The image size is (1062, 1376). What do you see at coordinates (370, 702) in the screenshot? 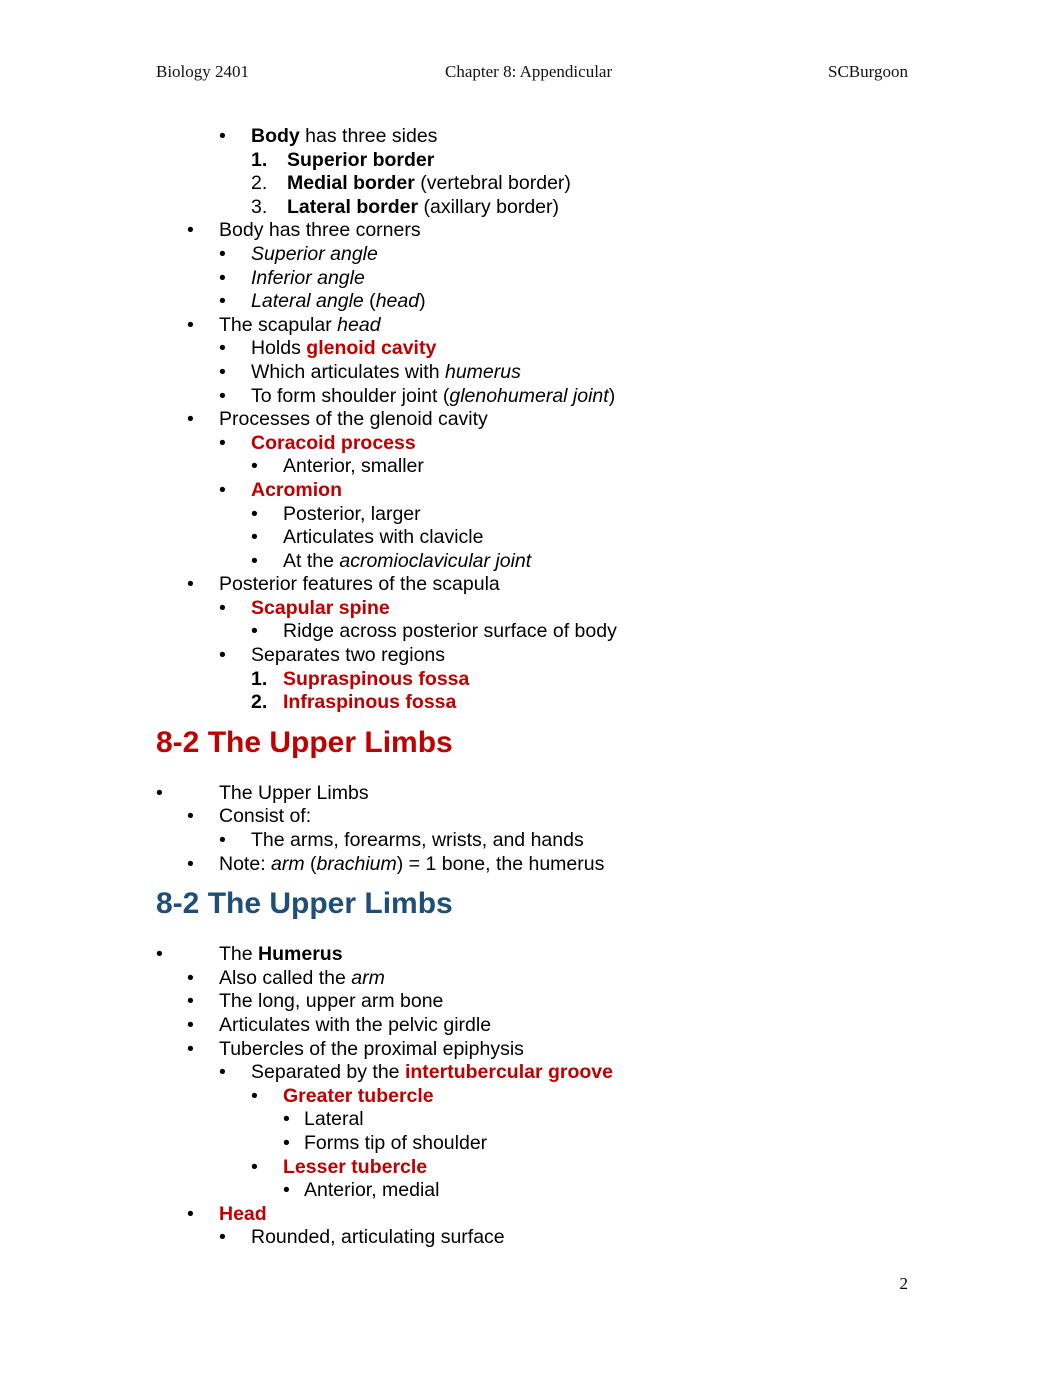
I see `key-term: Infraspinous fossa` at bounding box center [370, 702].